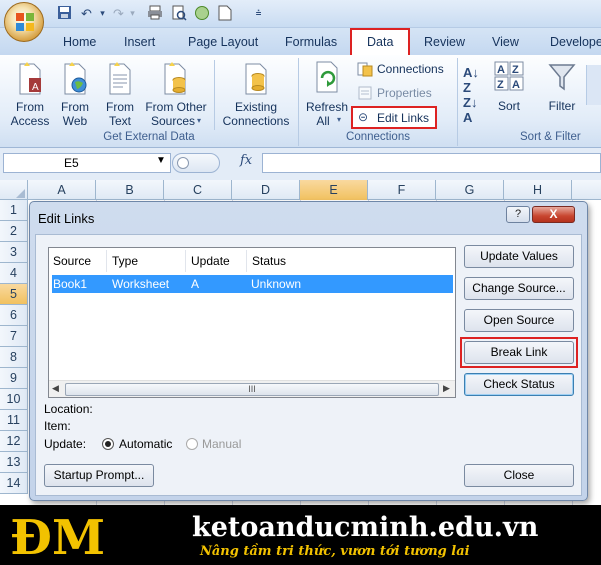 The image size is (601, 565). Describe the element at coordinates (57, 426) in the screenshot. I see `item-label: Item:` at that location.